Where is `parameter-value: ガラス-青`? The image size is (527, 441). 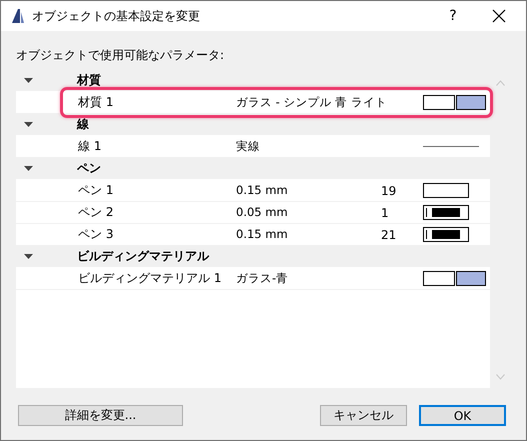 parameter-value: ガラス-青 is located at coordinates (263, 278).